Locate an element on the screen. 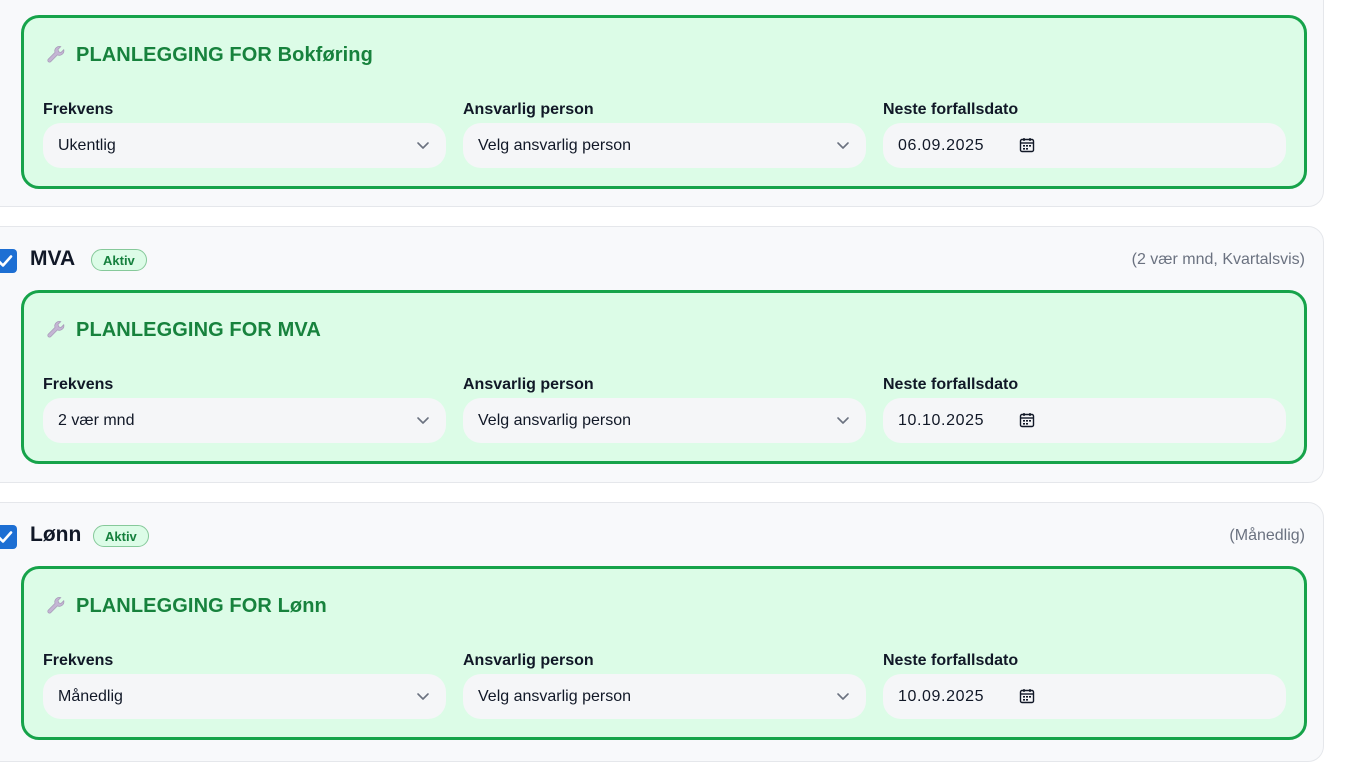 This screenshot has height=762, width=1350. planning-title: PLANLEGGING FOR Lønn is located at coordinates (186, 606).